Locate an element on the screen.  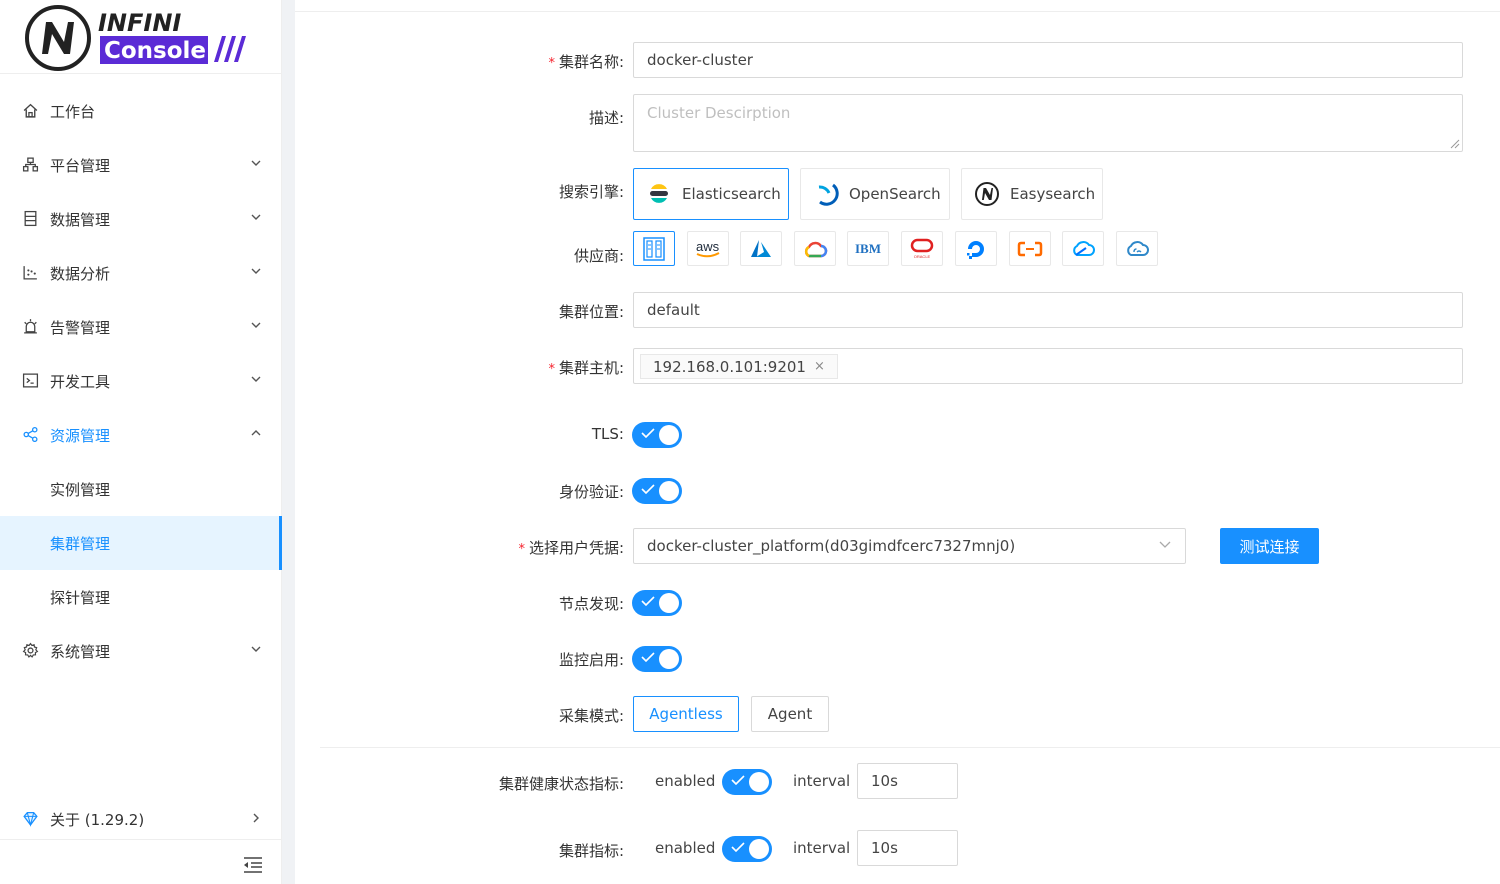
svg-text: aws is located at coordinates (708, 246).